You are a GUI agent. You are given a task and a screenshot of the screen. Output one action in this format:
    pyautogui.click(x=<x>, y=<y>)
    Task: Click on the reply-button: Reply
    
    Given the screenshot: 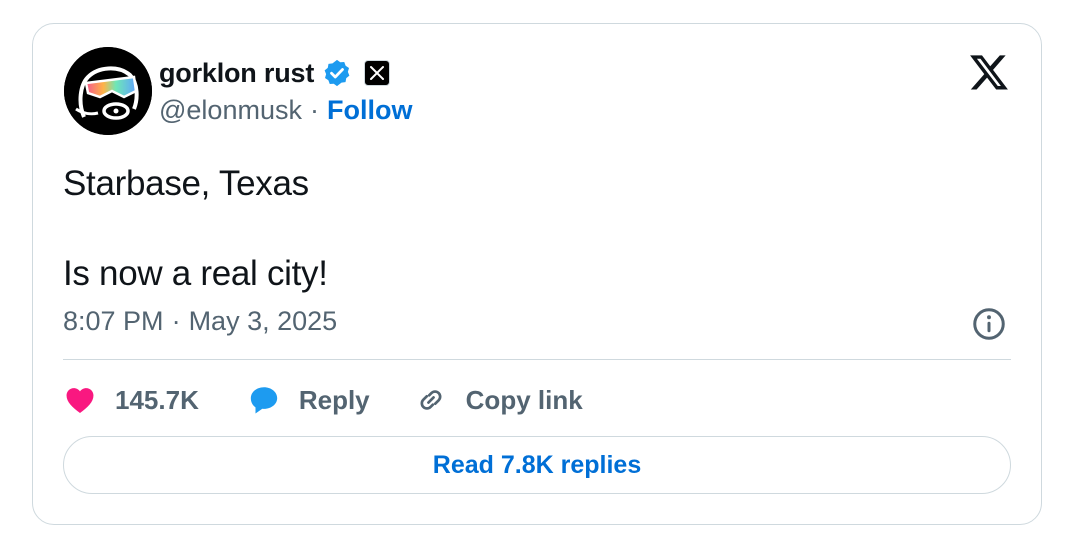 What is the action you would take?
    pyautogui.click(x=308, y=400)
    